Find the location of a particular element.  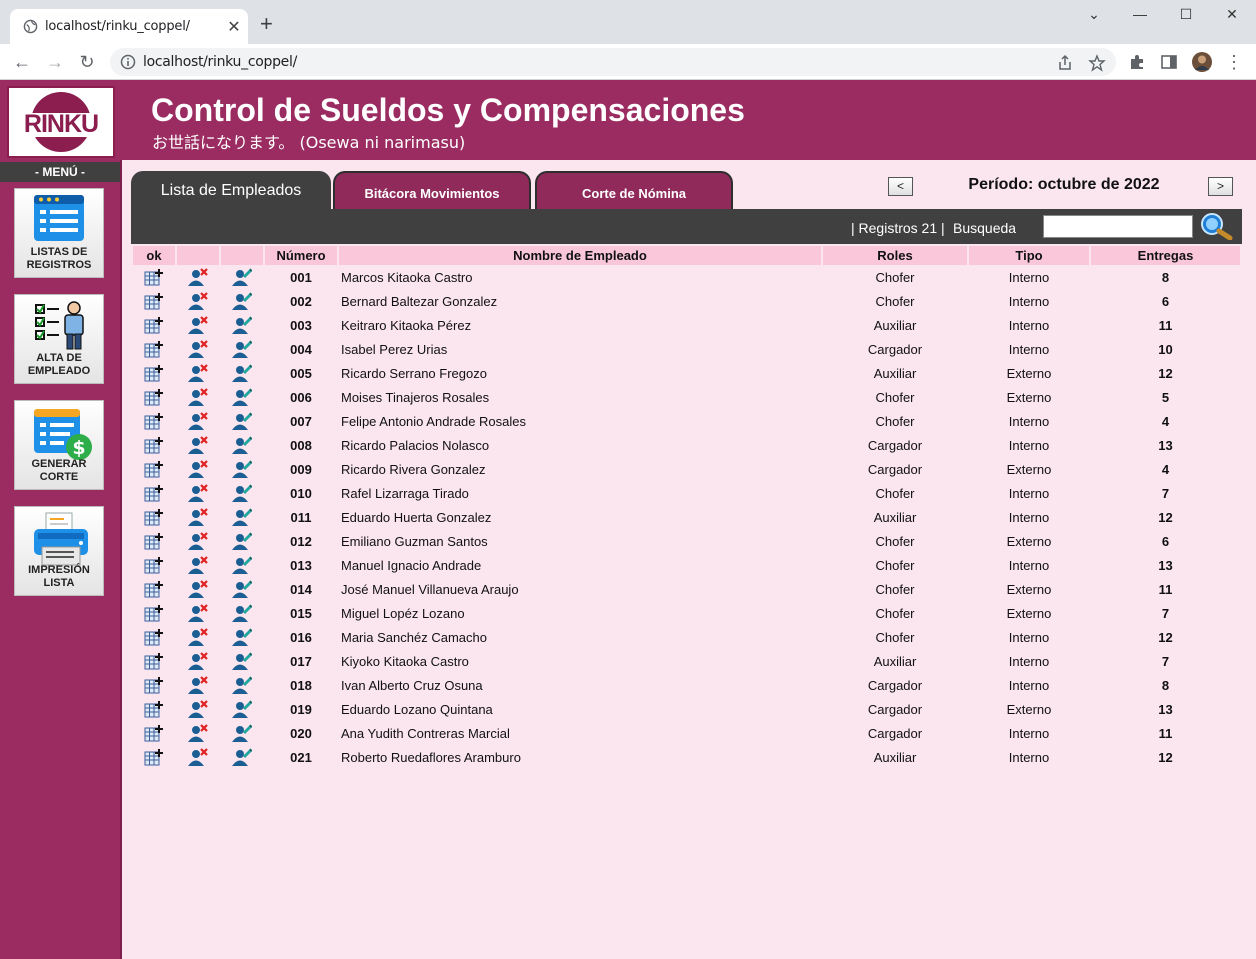

browser-tab: localhost/rinku_coppel/ ✕ is located at coordinates (129, 26).